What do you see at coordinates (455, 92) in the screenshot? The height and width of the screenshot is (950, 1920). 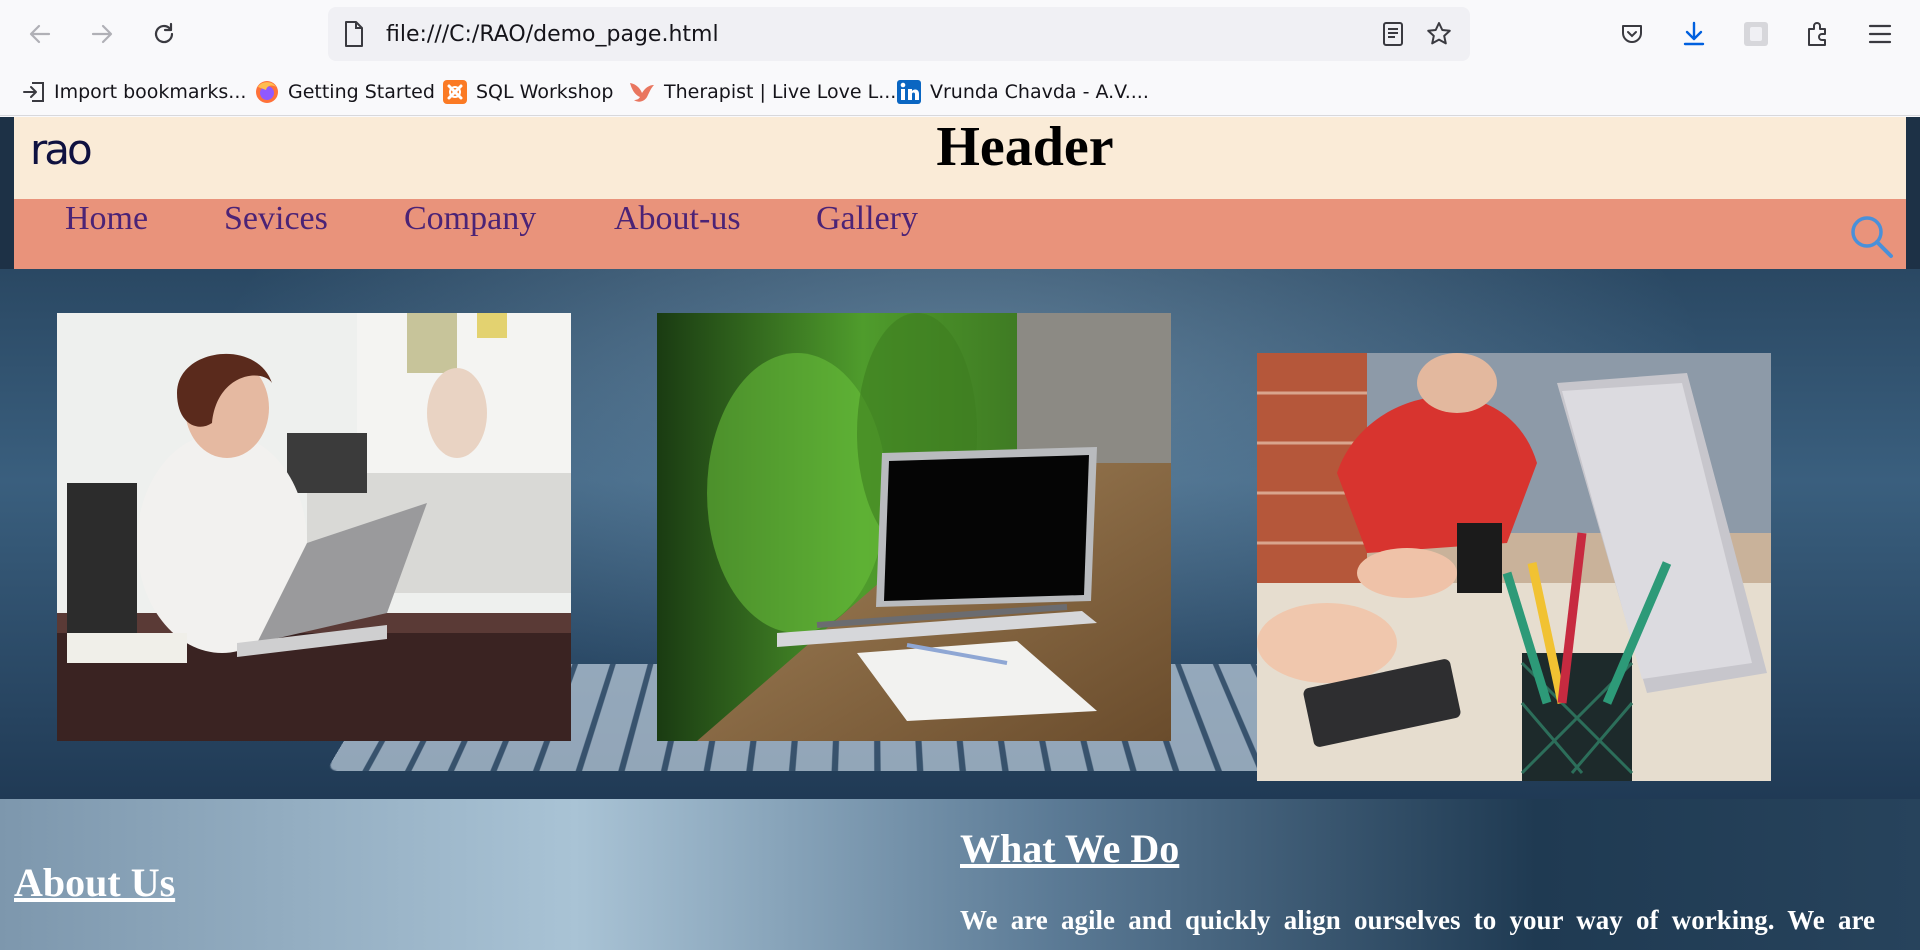 I see `xampp-icon` at bounding box center [455, 92].